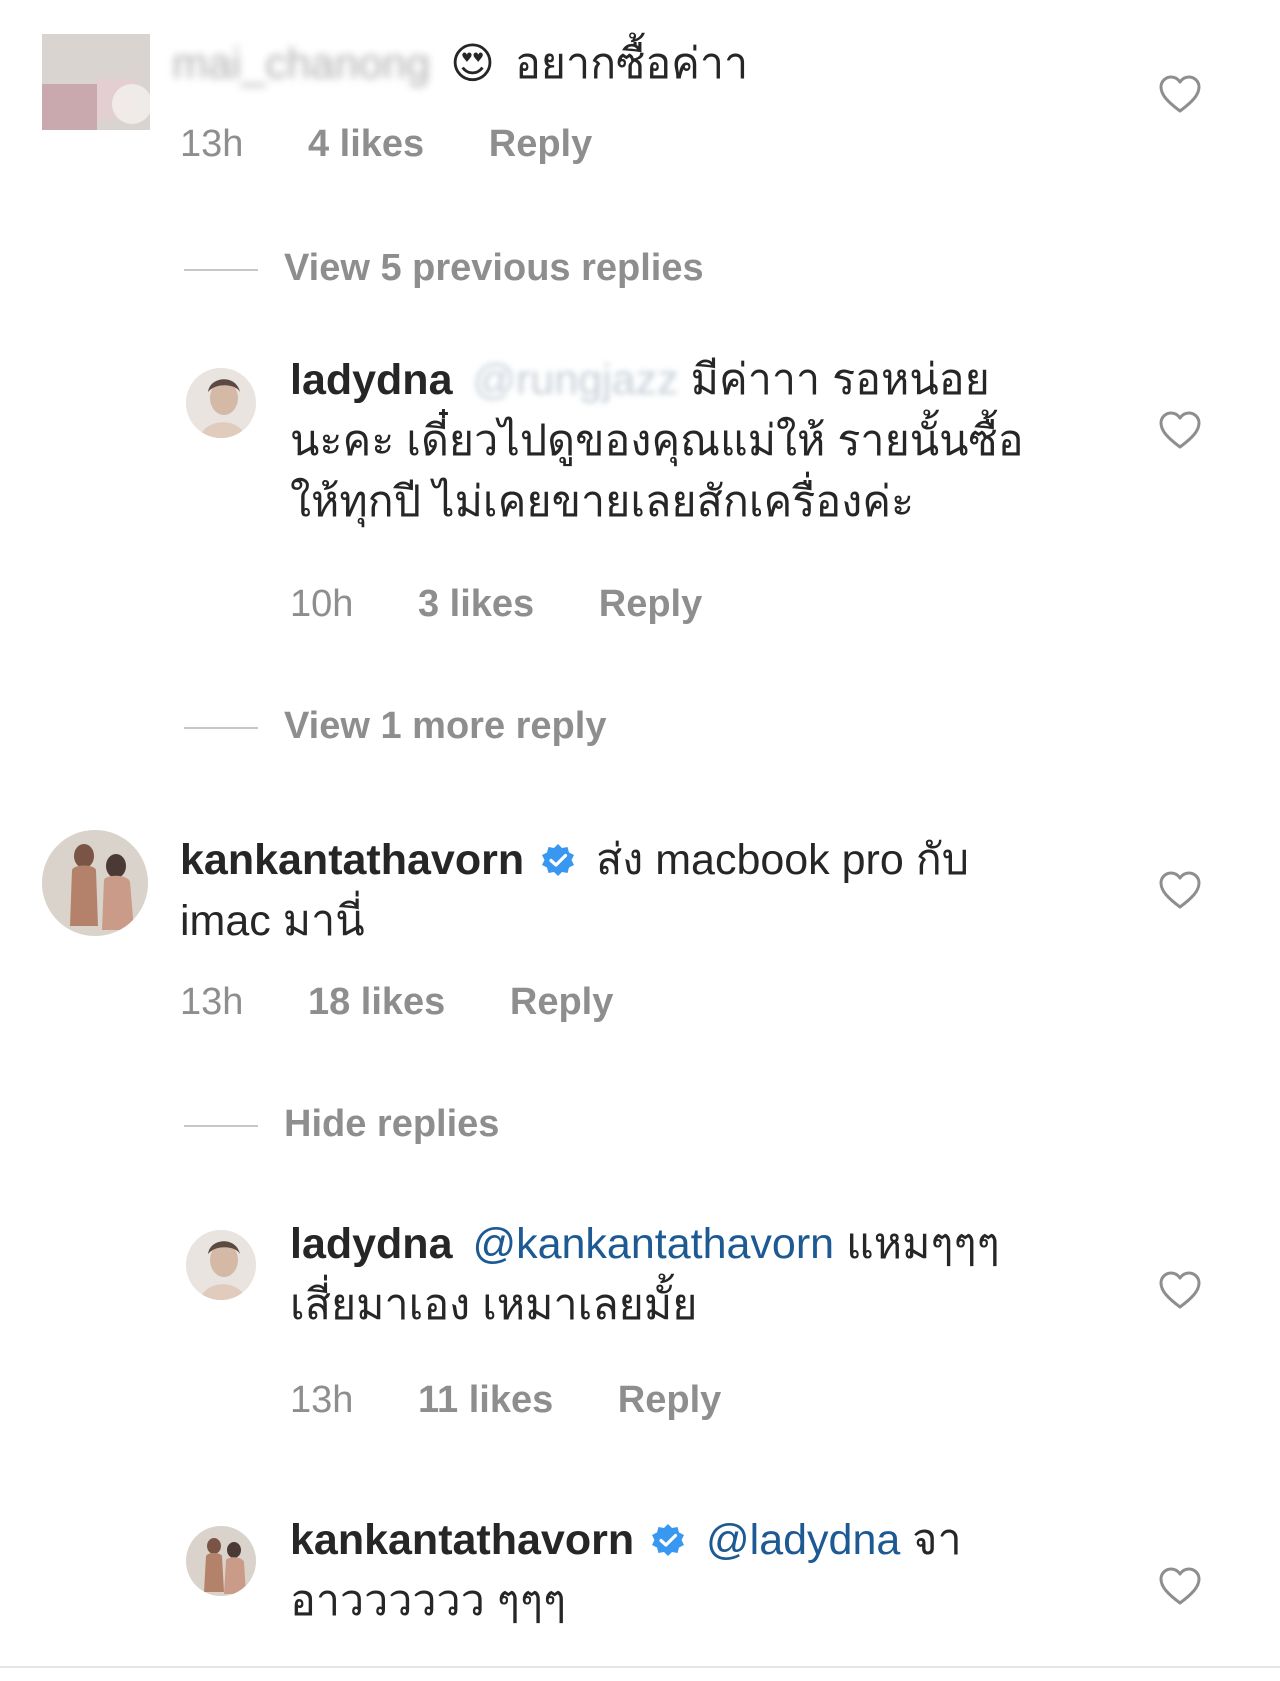 This screenshot has width=1280, height=1681. I want to click on mention-link-blurred: @rungjazz, so click(575, 380).